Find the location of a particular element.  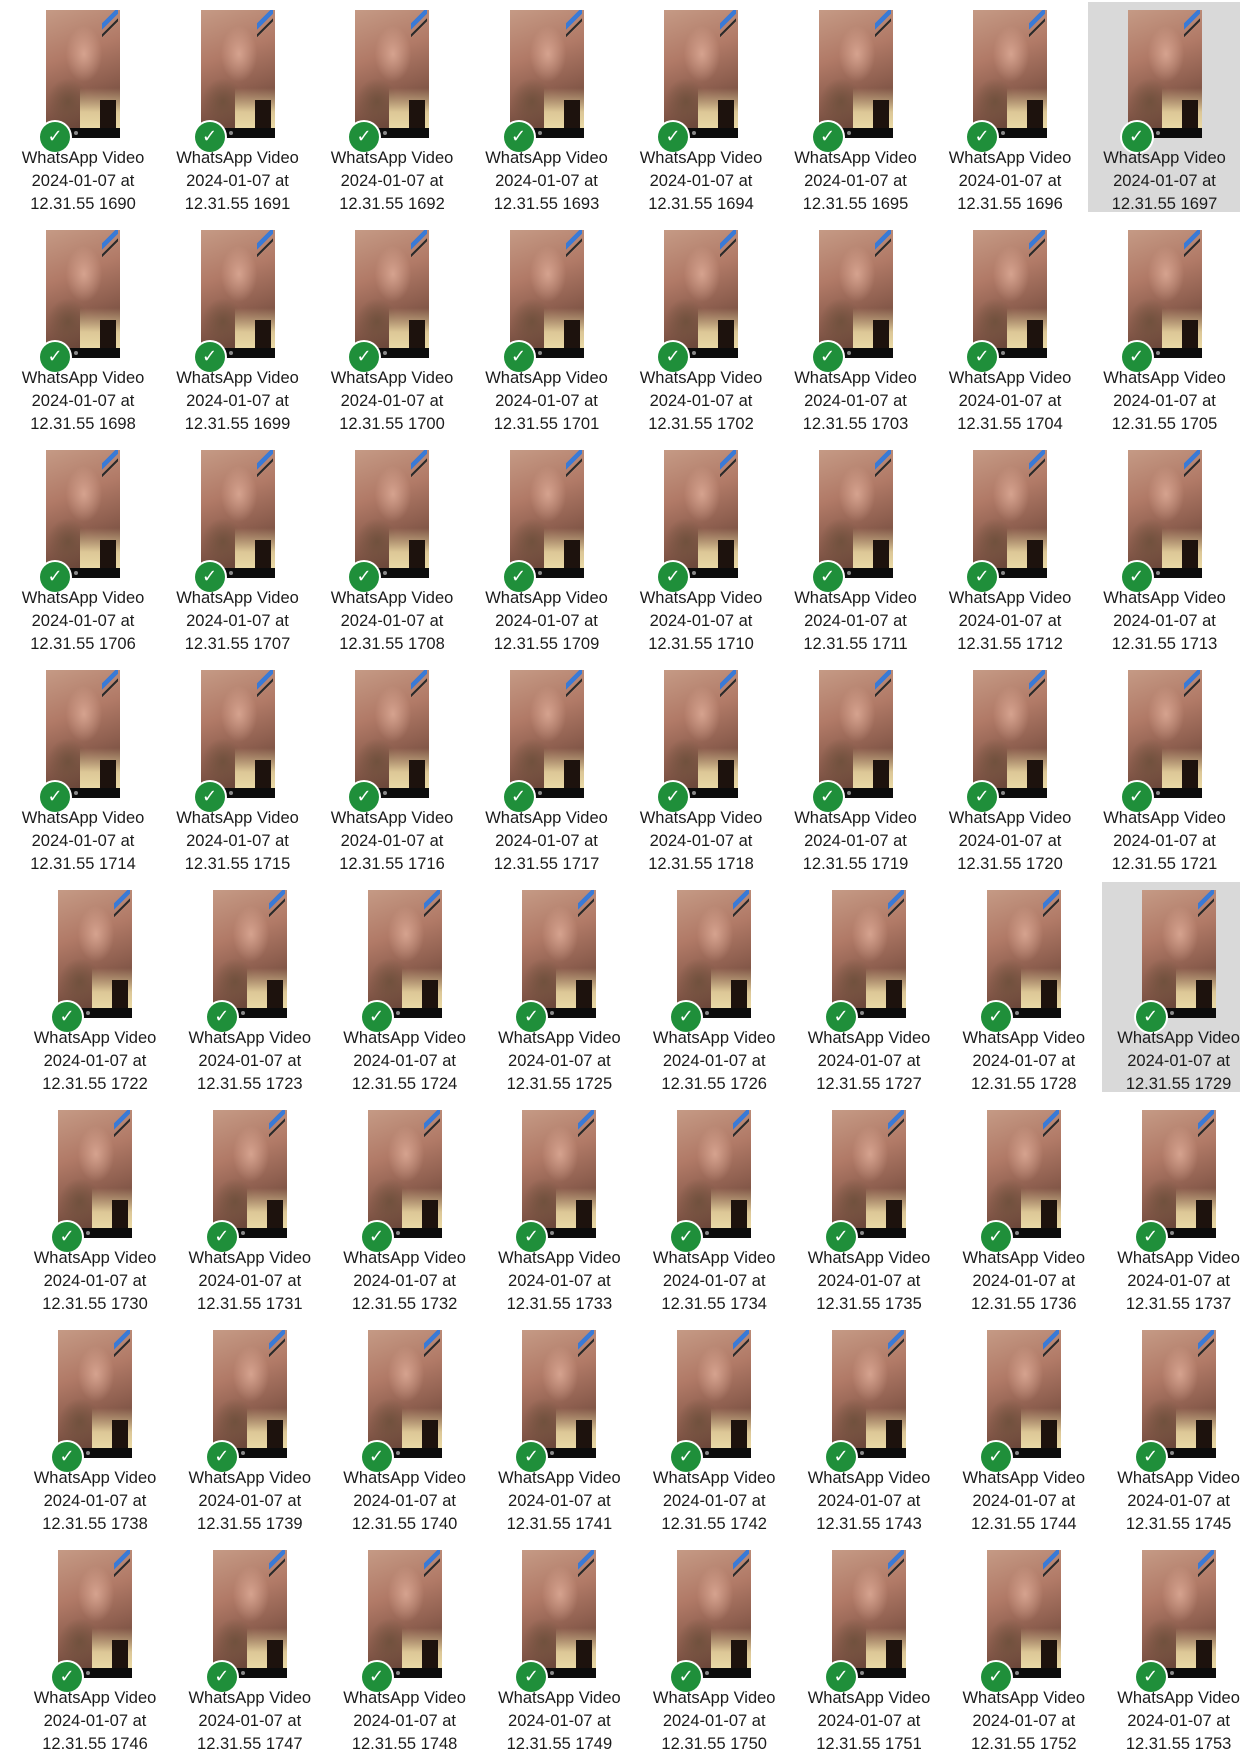

file-name-line3: 12.31.55 1723 is located at coordinates (250, 1084).